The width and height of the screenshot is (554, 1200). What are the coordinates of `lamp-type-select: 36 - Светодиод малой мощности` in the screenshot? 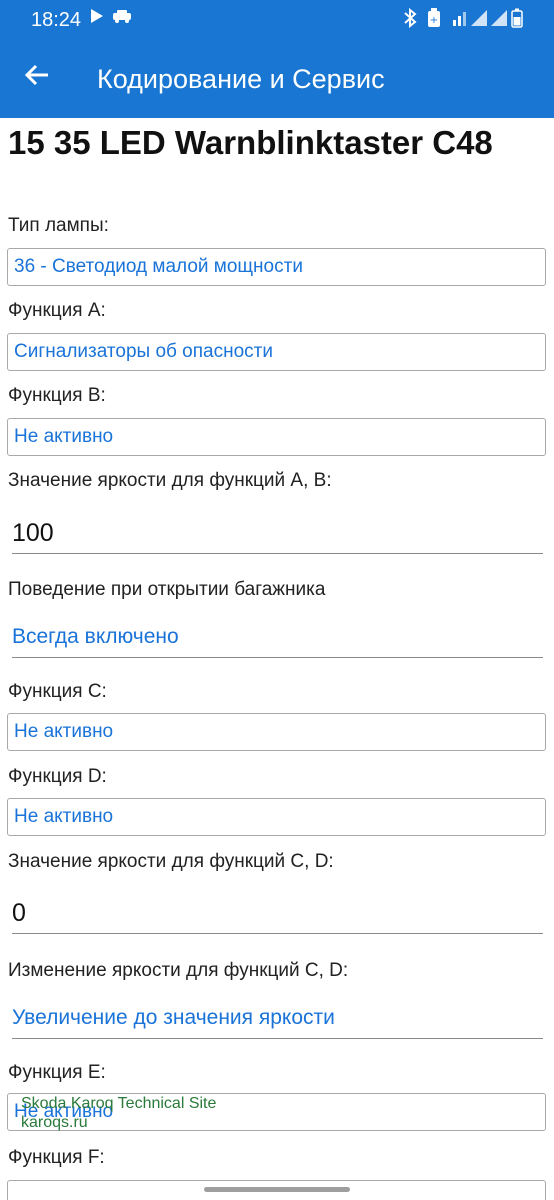 It's located at (276, 267).